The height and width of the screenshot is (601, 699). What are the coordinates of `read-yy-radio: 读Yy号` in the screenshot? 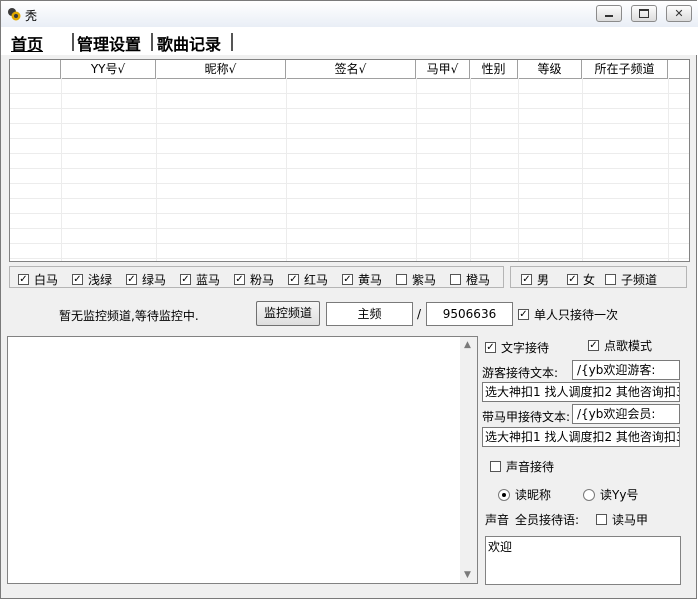 It's located at (610, 494).